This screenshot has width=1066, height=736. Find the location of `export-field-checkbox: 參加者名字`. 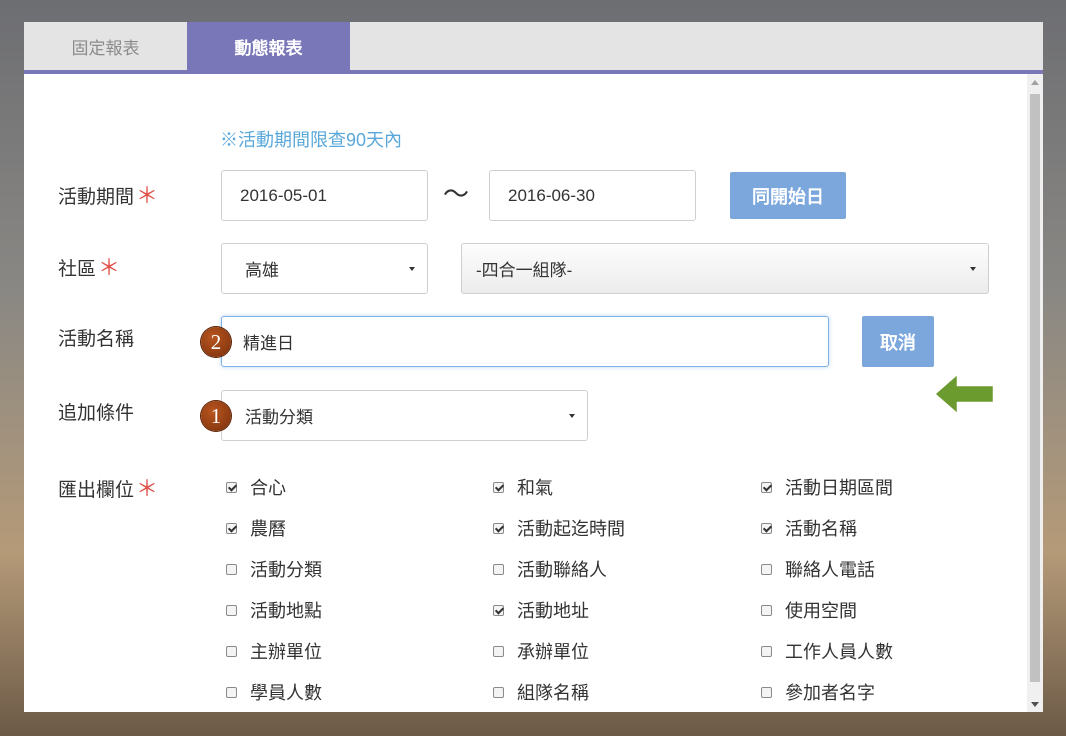

export-field-checkbox: 參加者名字 is located at coordinates (818, 692).